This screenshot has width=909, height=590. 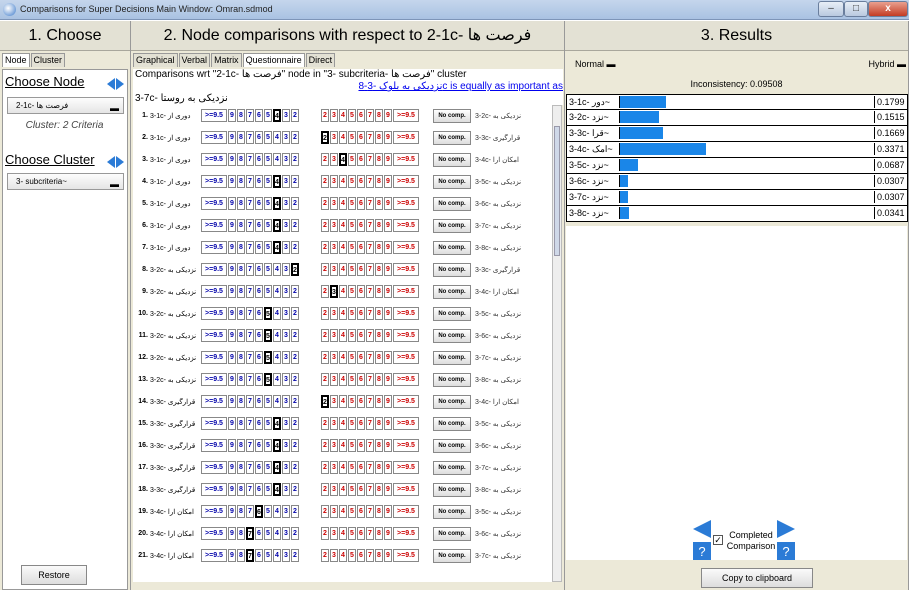 I want to click on arrow-right-icon, so click(x=786, y=529).